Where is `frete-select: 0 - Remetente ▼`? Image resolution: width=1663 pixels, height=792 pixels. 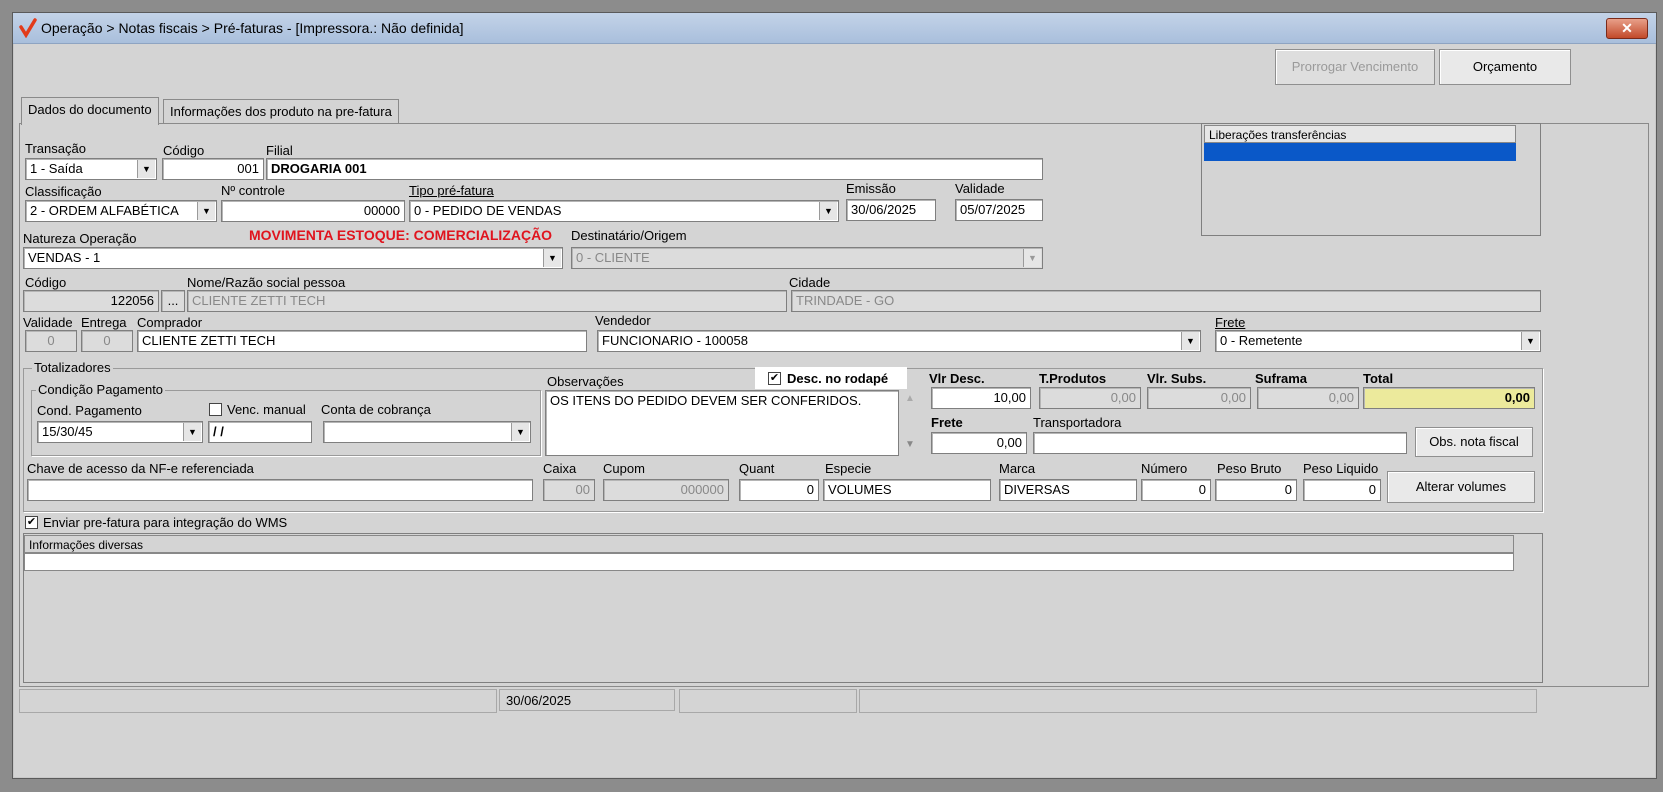 frete-select: 0 - Remetente ▼ is located at coordinates (1378, 341).